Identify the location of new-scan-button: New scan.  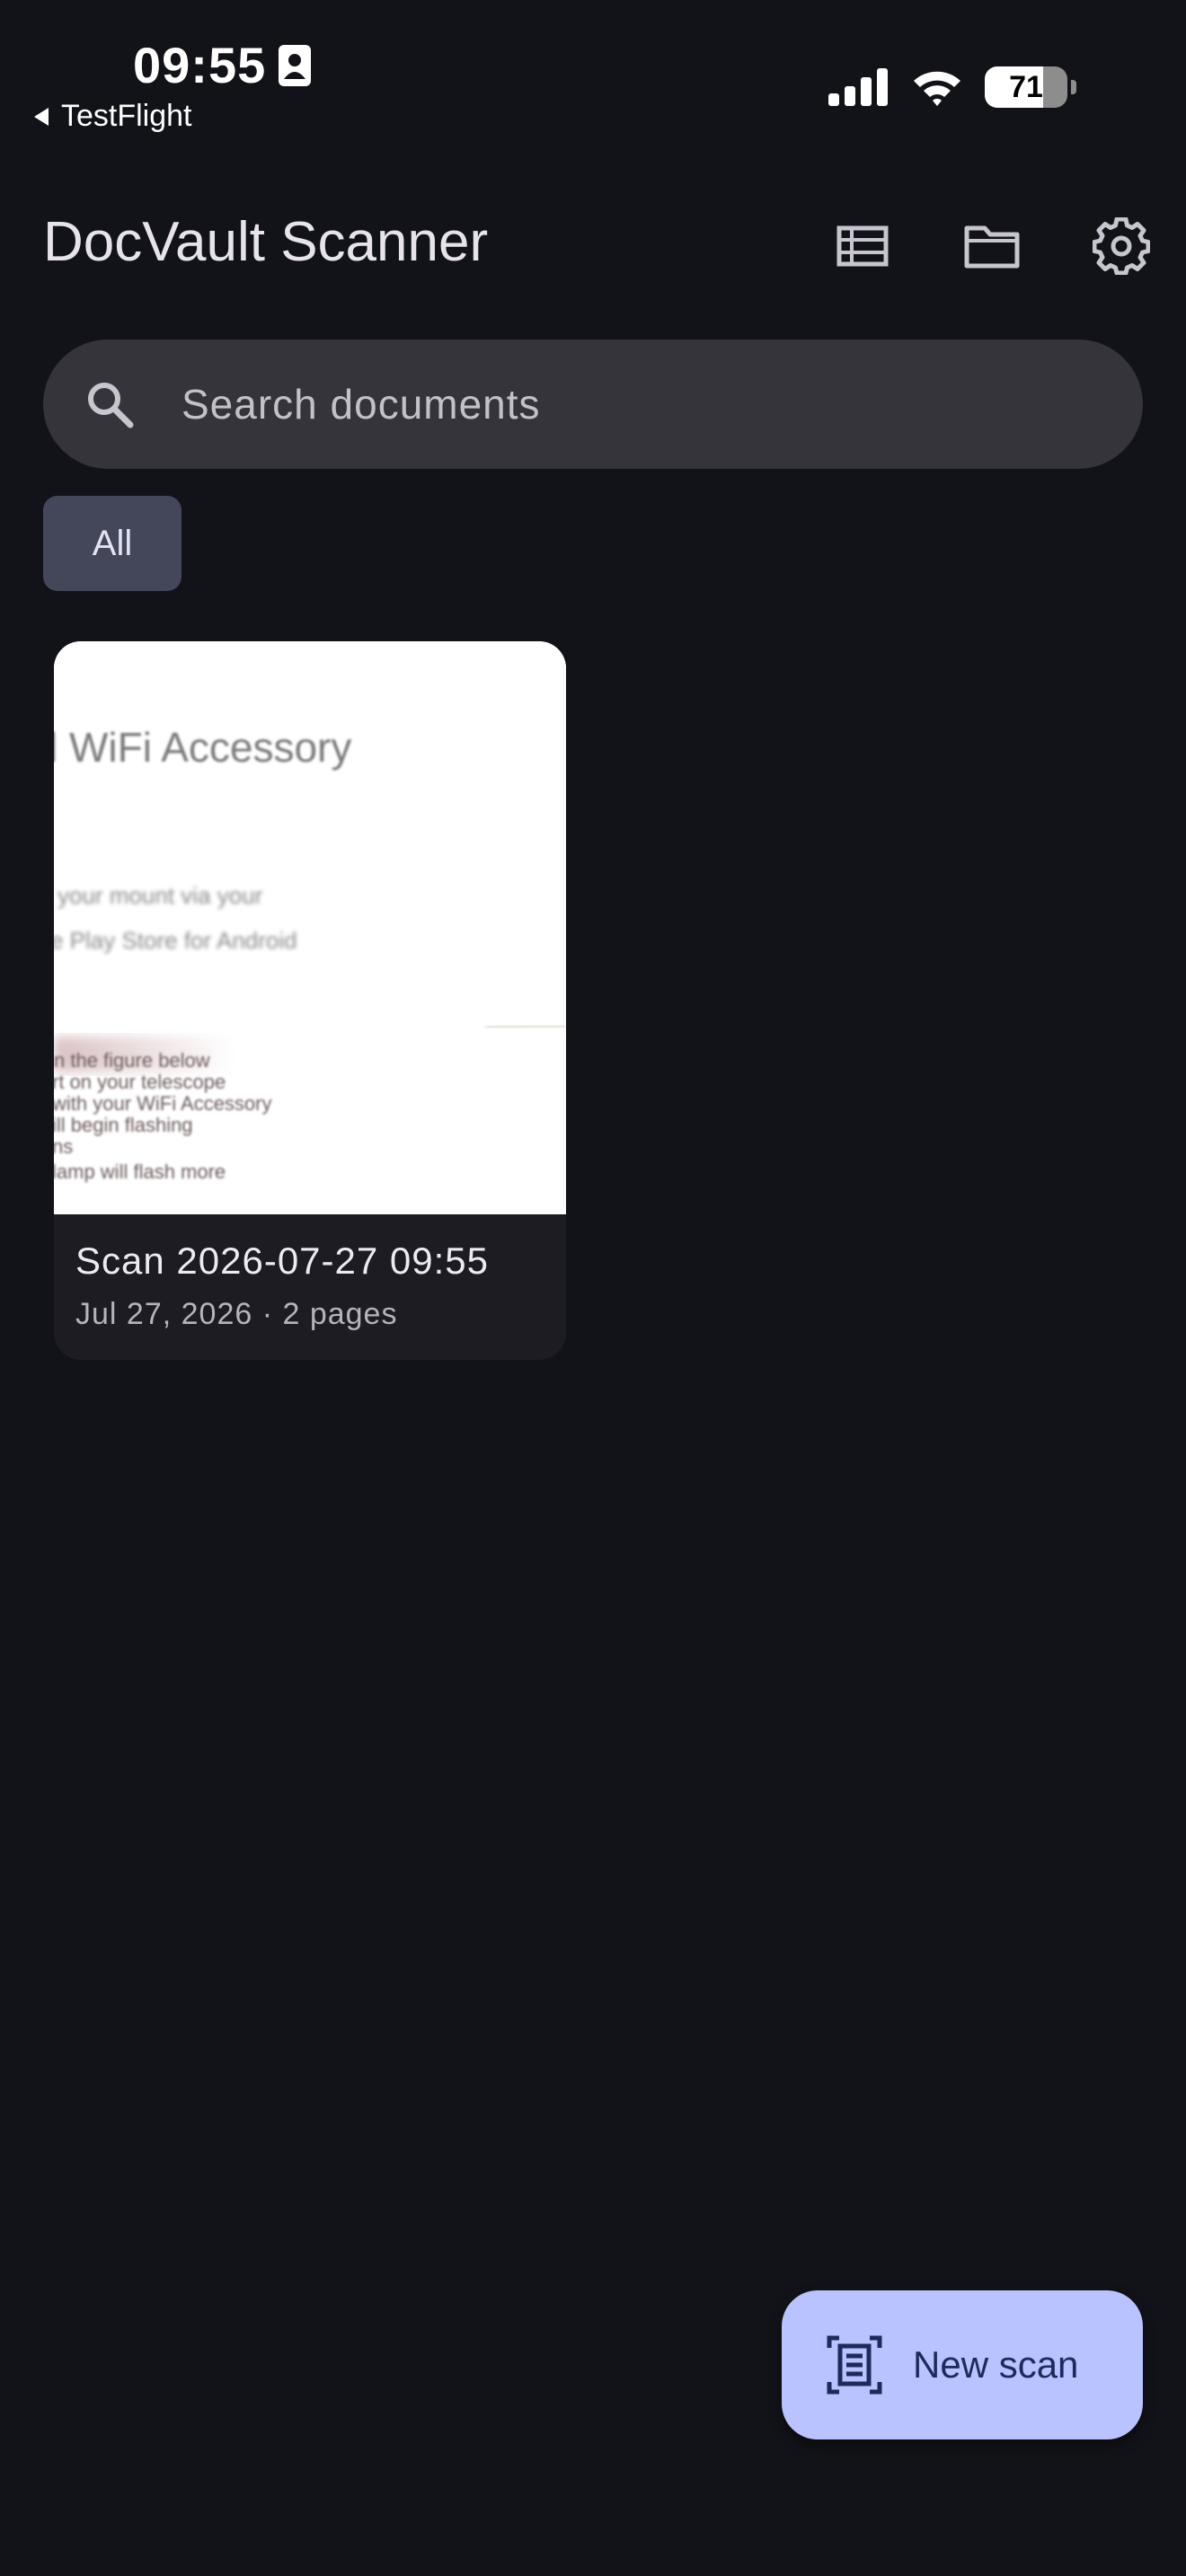
(962, 2364).